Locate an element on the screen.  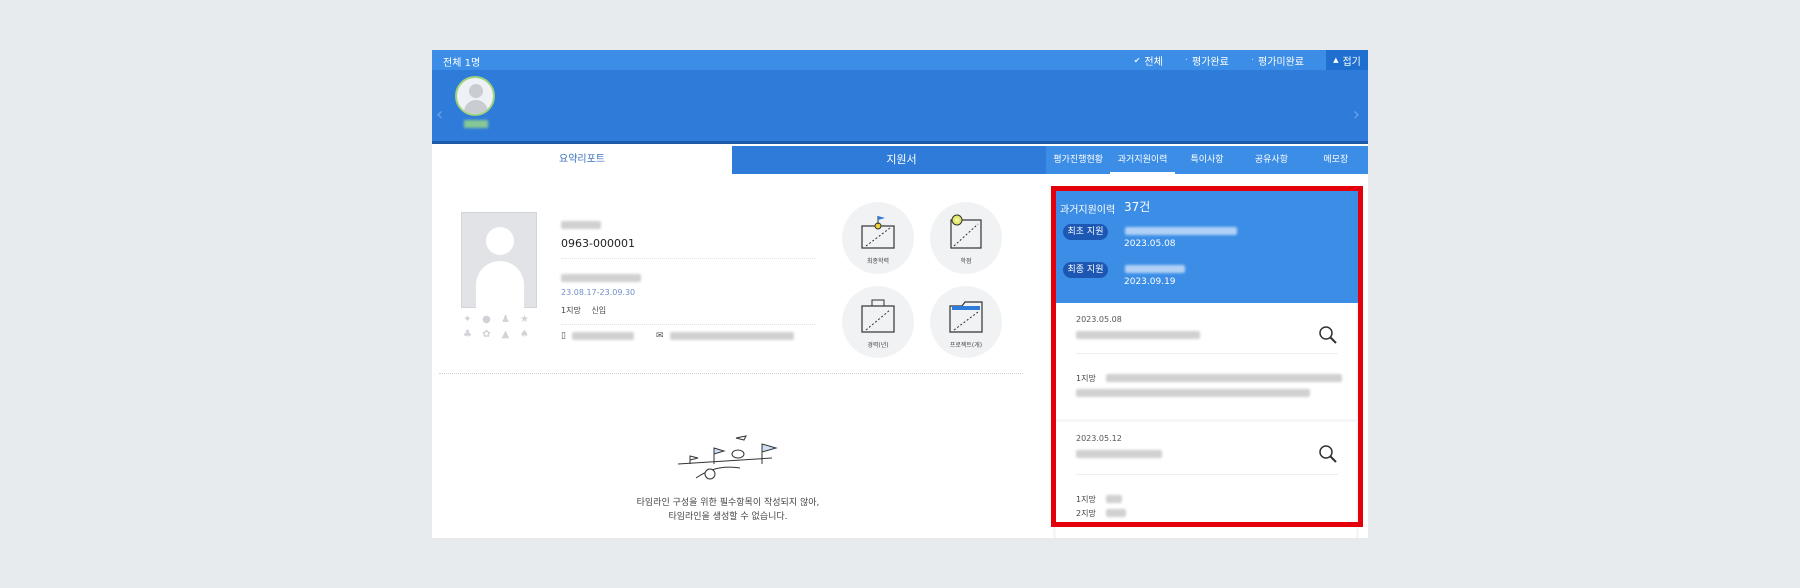
profile-photo is located at coordinates (499, 260).